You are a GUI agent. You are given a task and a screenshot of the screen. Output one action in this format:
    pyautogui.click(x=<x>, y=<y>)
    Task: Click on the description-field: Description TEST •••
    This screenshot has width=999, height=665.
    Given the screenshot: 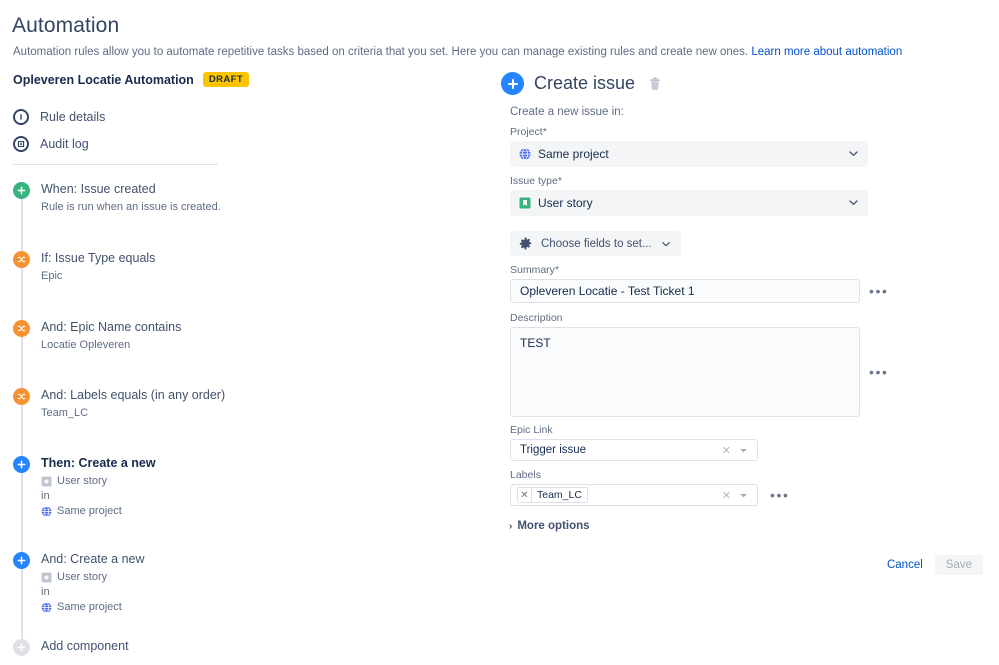 What is the action you would take?
    pyautogui.click(x=700, y=364)
    